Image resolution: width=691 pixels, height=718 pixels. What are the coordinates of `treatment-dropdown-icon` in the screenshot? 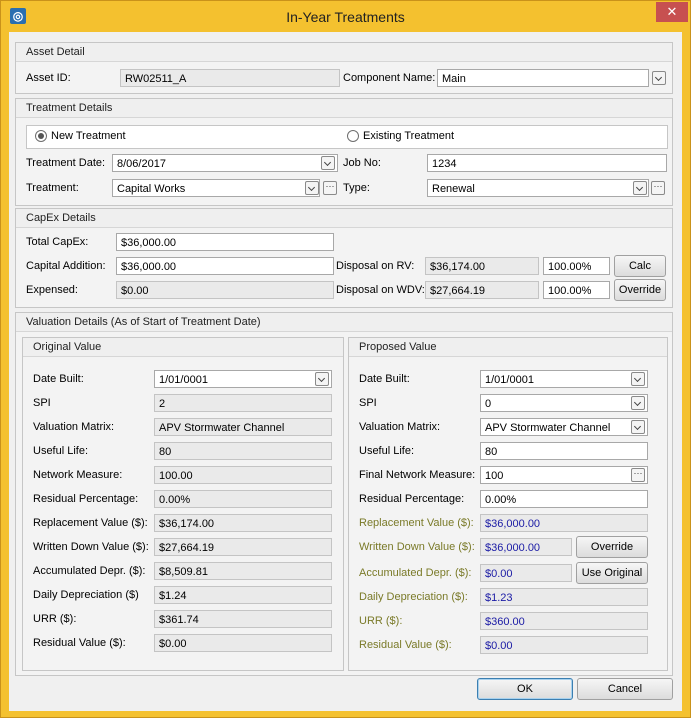 It's located at (312, 188).